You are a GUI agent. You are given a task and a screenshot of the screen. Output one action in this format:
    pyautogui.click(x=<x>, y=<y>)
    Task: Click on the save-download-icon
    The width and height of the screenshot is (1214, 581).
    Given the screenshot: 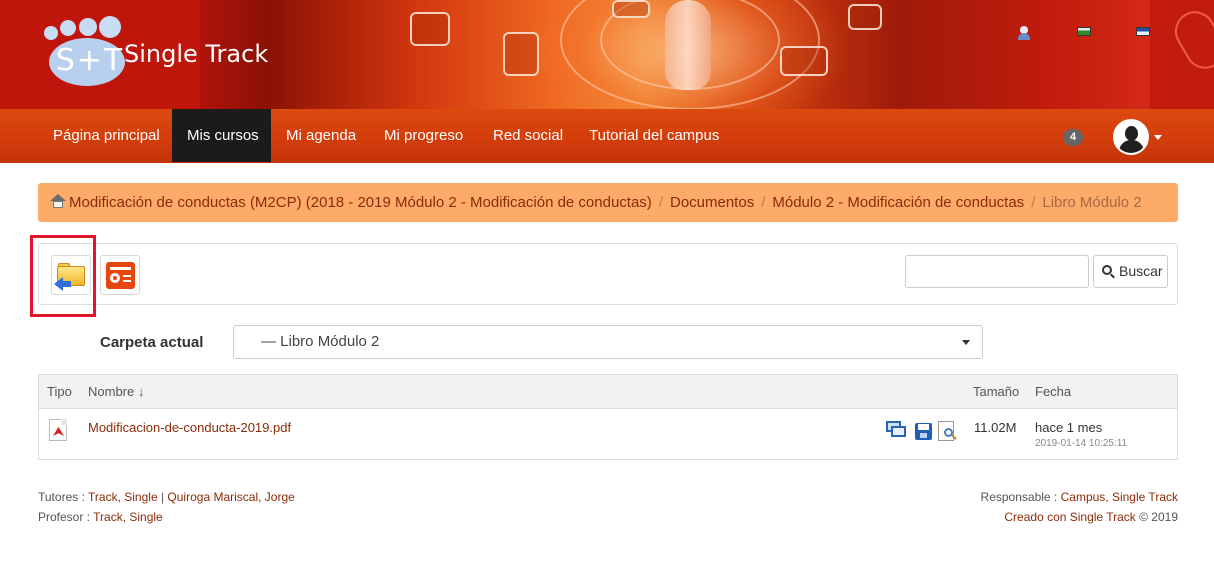 What is the action you would take?
    pyautogui.click(x=925, y=431)
    